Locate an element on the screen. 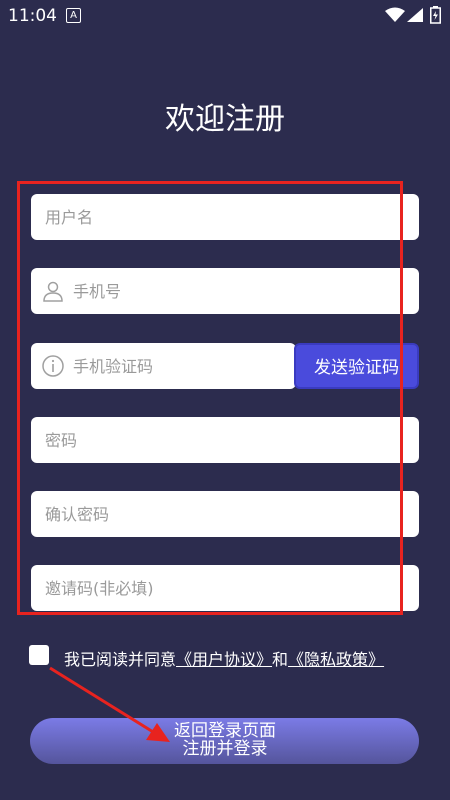 The image size is (450, 800). password-input is located at coordinates (225, 440).